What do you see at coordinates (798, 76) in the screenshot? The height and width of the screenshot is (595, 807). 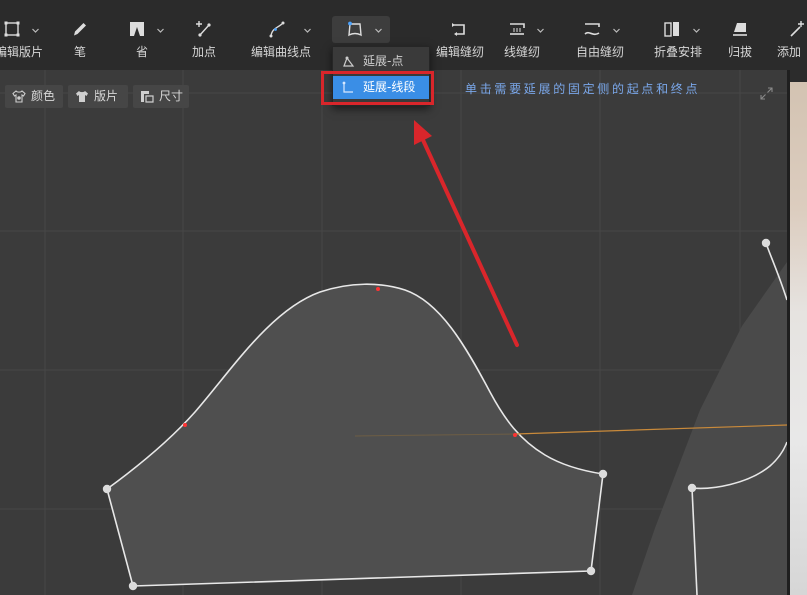 I see `3d-viewport-header` at bounding box center [798, 76].